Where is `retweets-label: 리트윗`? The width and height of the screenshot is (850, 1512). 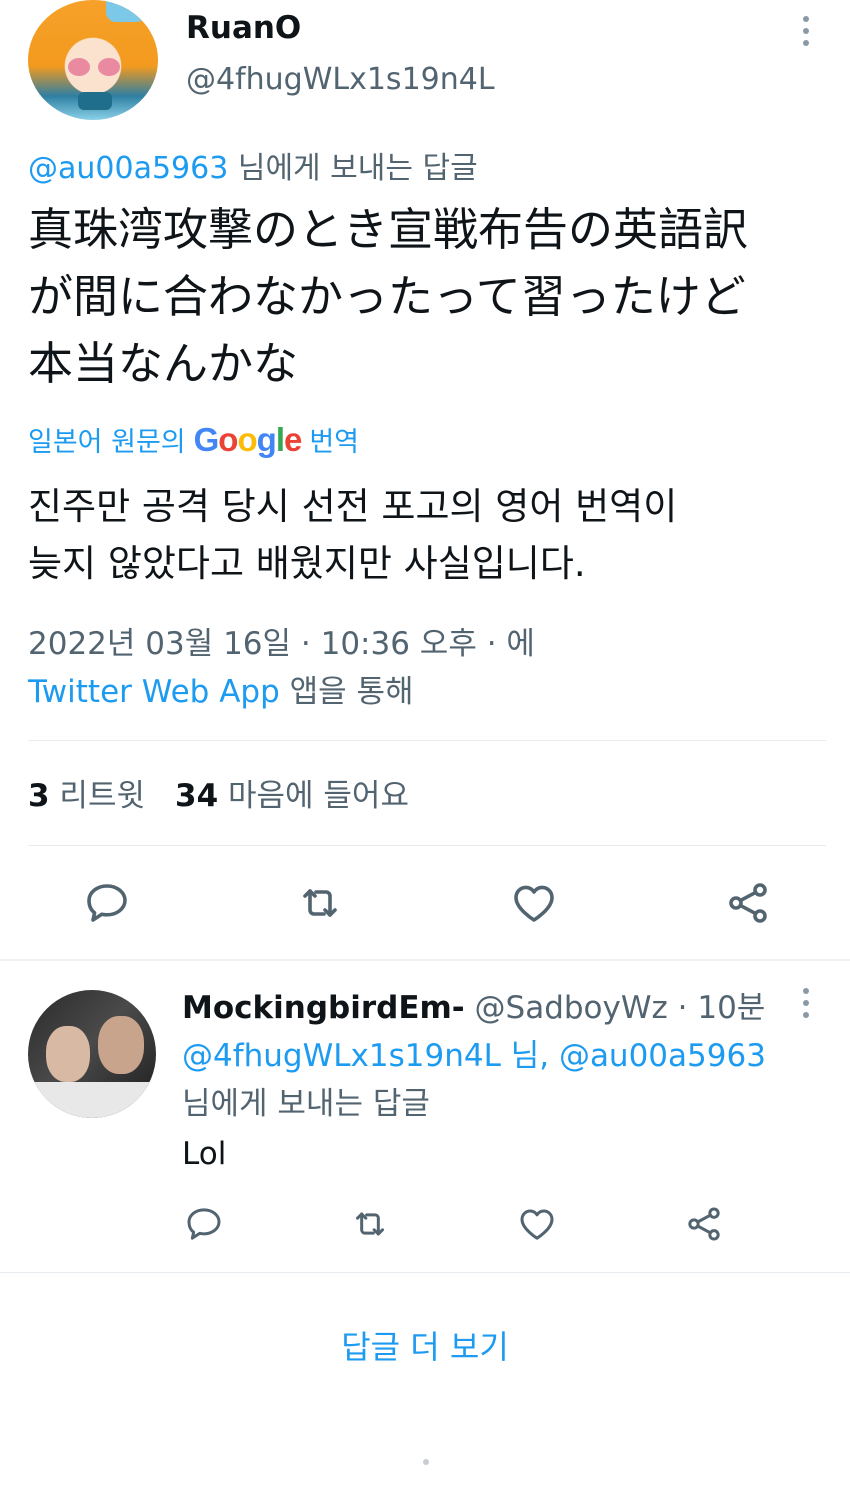 retweets-label: 리트윗 is located at coordinates (97, 796).